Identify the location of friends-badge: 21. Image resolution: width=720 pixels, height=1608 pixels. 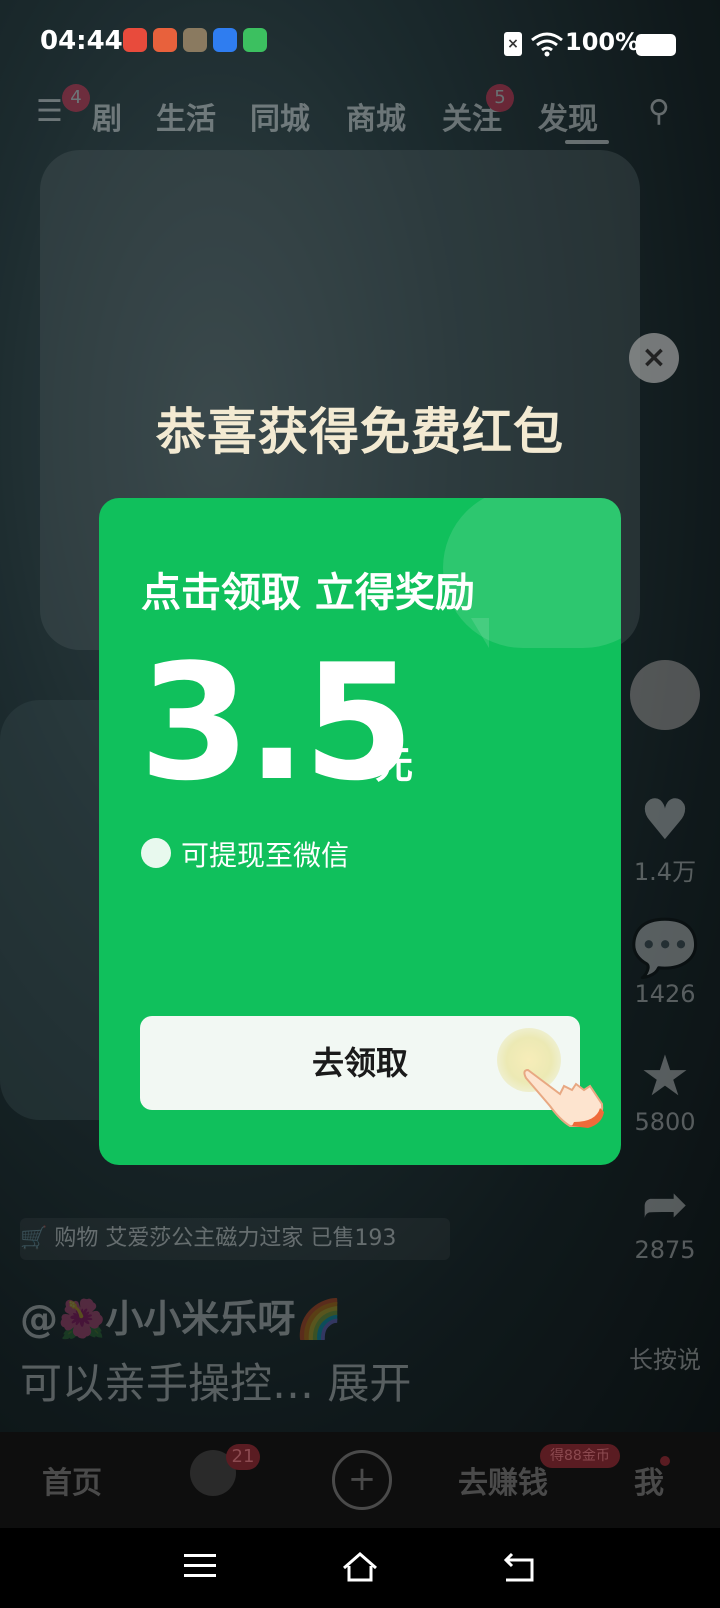
(243, 1457).